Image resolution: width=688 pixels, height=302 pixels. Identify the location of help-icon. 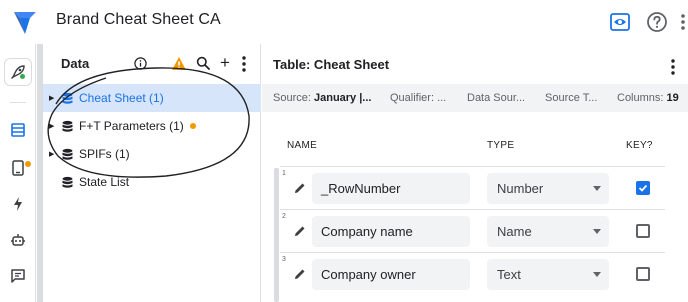
(657, 22).